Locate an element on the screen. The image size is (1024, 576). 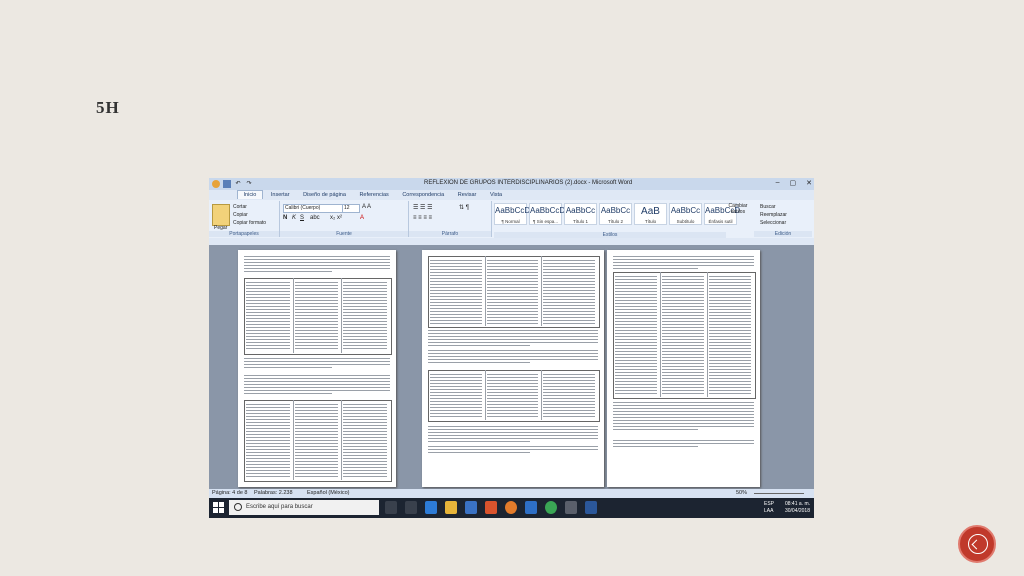
font-name-select: Calibri (Cuerpo) is located at coordinates (313, 208).